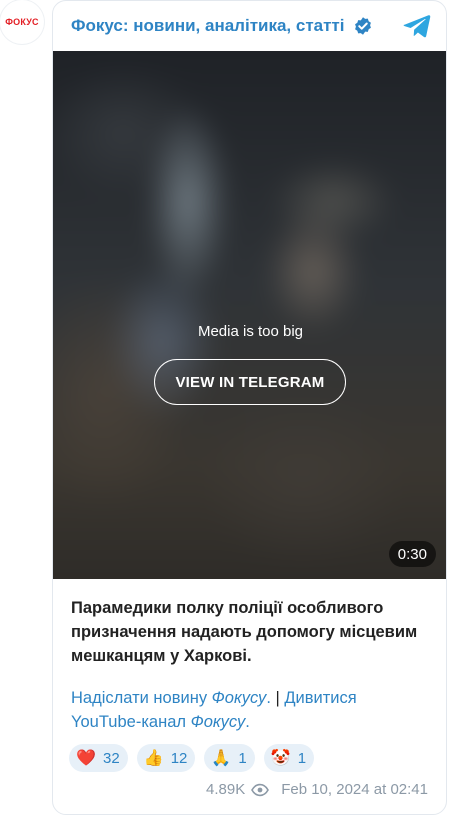 This screenshot has height=818, width=450. Describe the element at coordinates (153, 758) in the screenshot. I see `thumbs-up-icon: 👍` at that location.